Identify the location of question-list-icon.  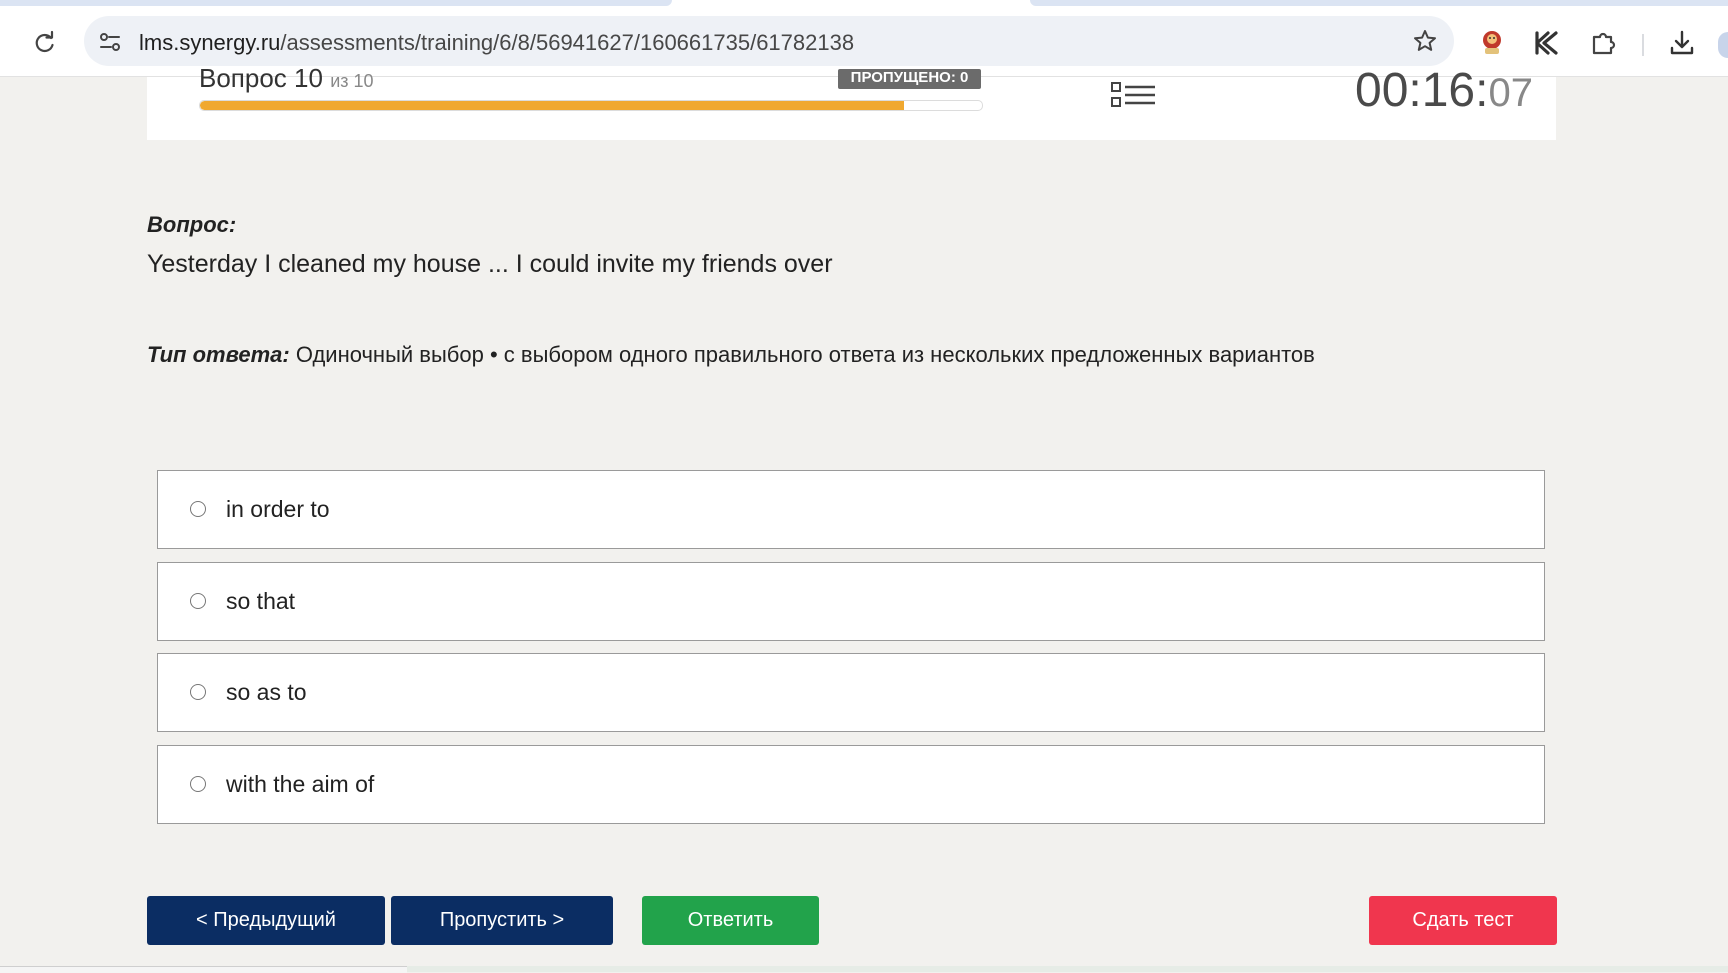
(1134, 95).